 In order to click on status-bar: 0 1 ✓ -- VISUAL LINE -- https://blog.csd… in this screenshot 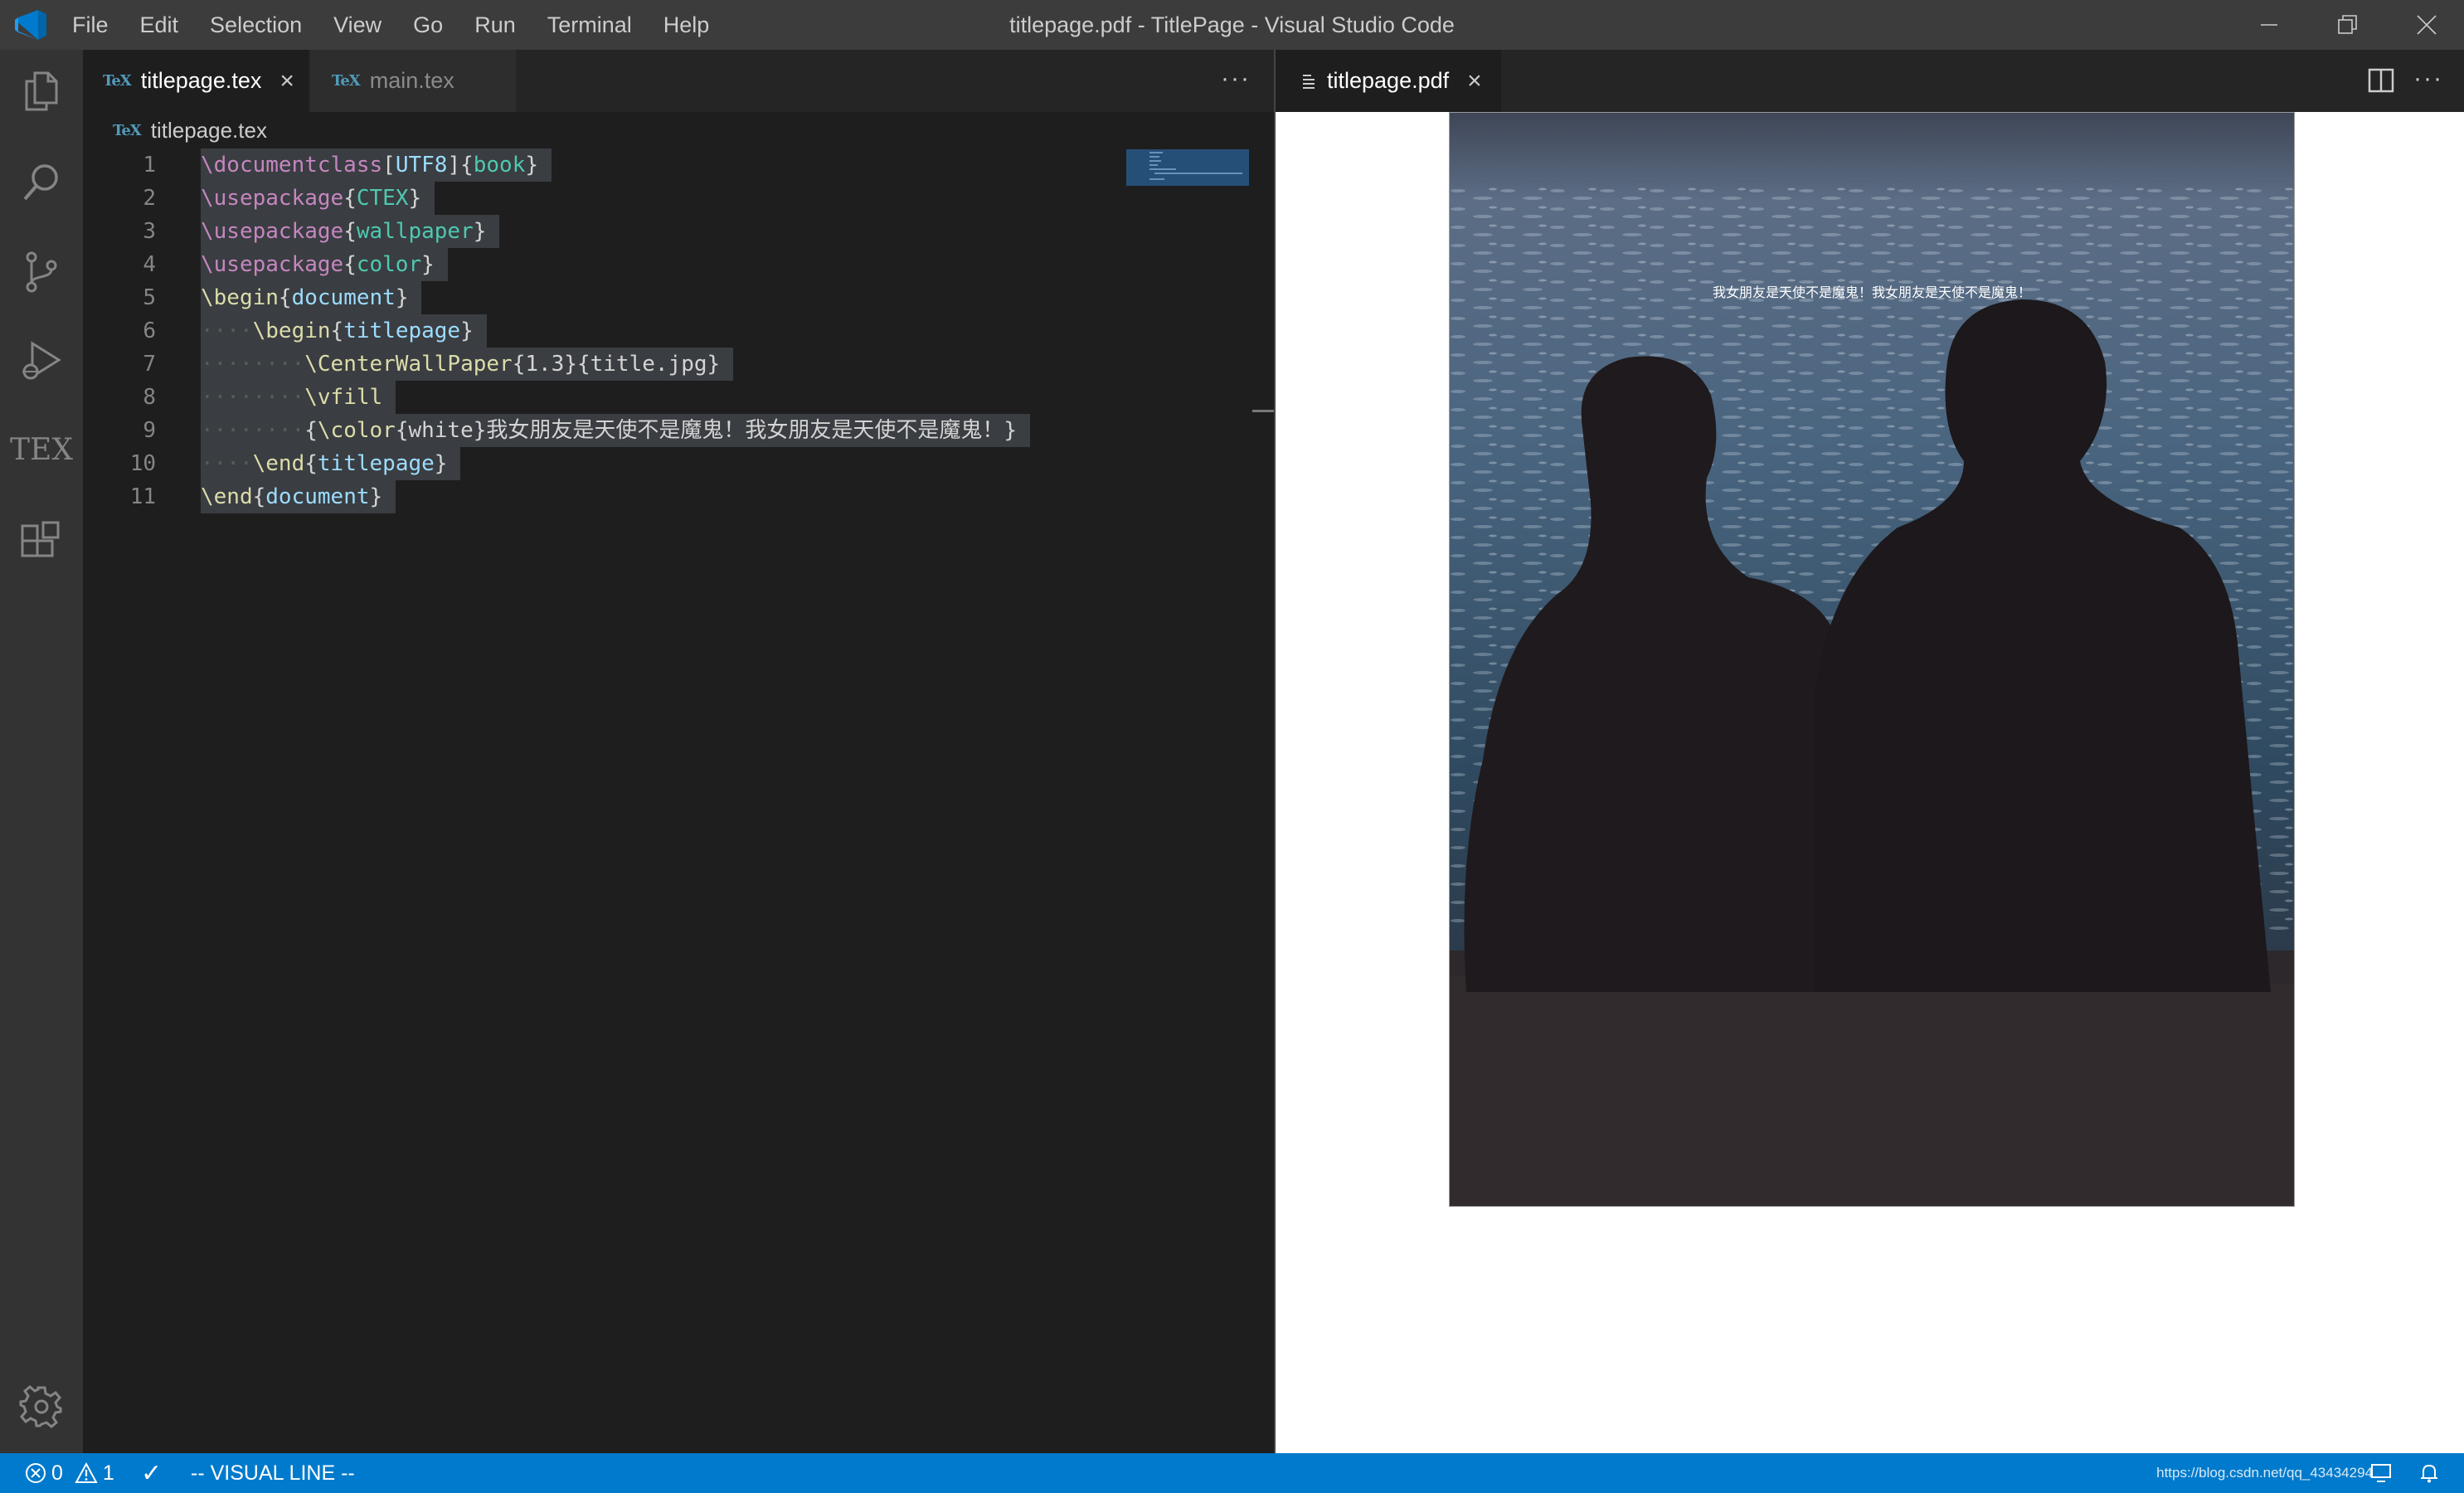, I will do `click(1232, 1473)`.